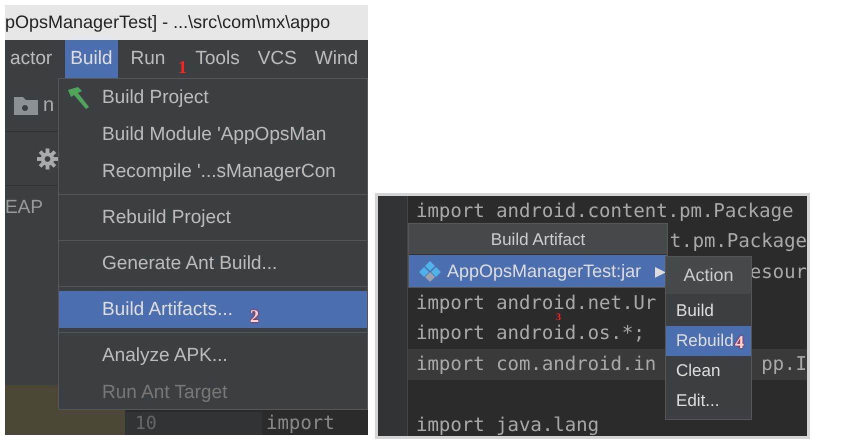  What do you see at coordinates (784, 364) in the screenshot?
I see `code-text: pp.I` at bounding box center [784, 364].